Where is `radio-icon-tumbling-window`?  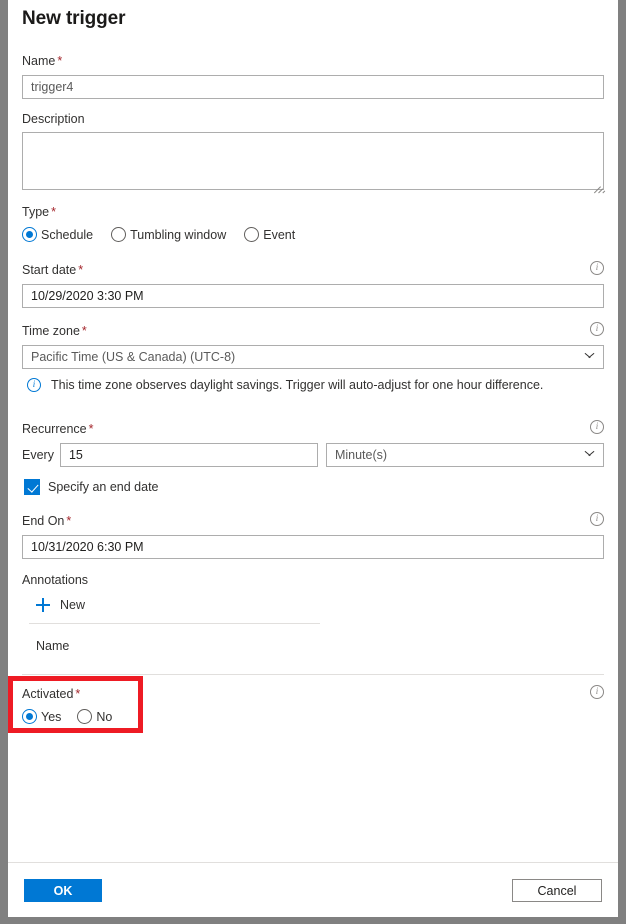 radio-icon-tumbling-window is located at coordinates (119, 234).